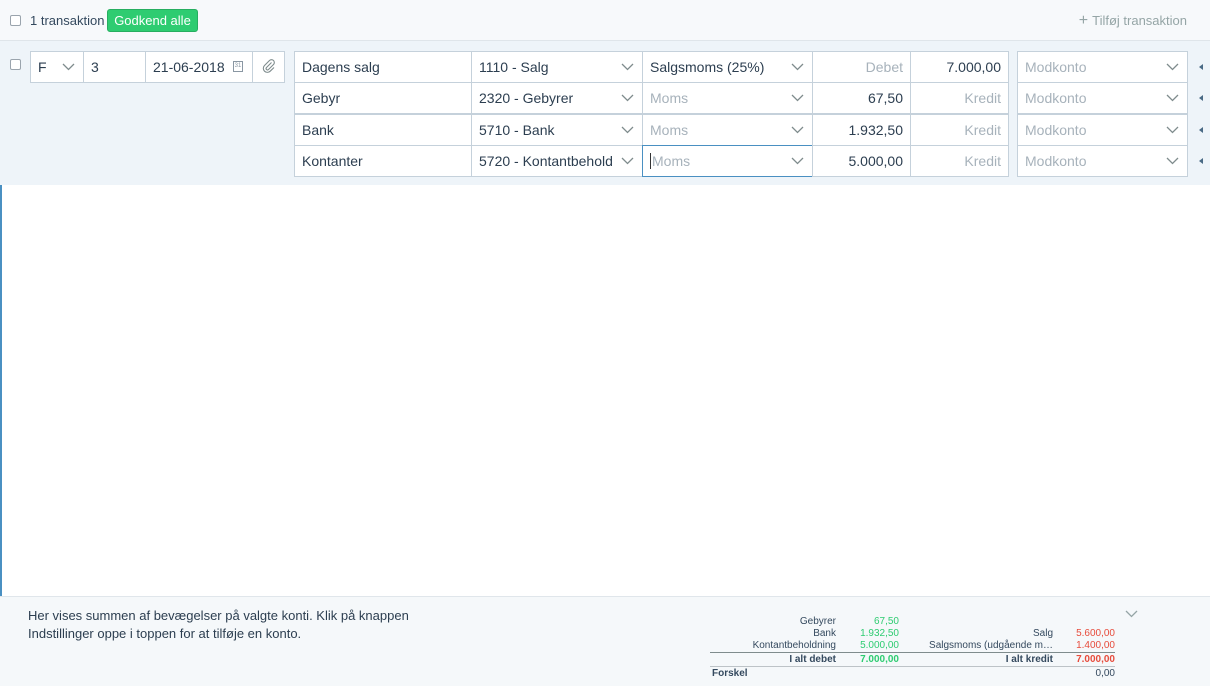  What do you see at coordinates (67, 20) in the screenshot?
I see `transaction-count: 1 transaktion` at bounding box center [67, 20].